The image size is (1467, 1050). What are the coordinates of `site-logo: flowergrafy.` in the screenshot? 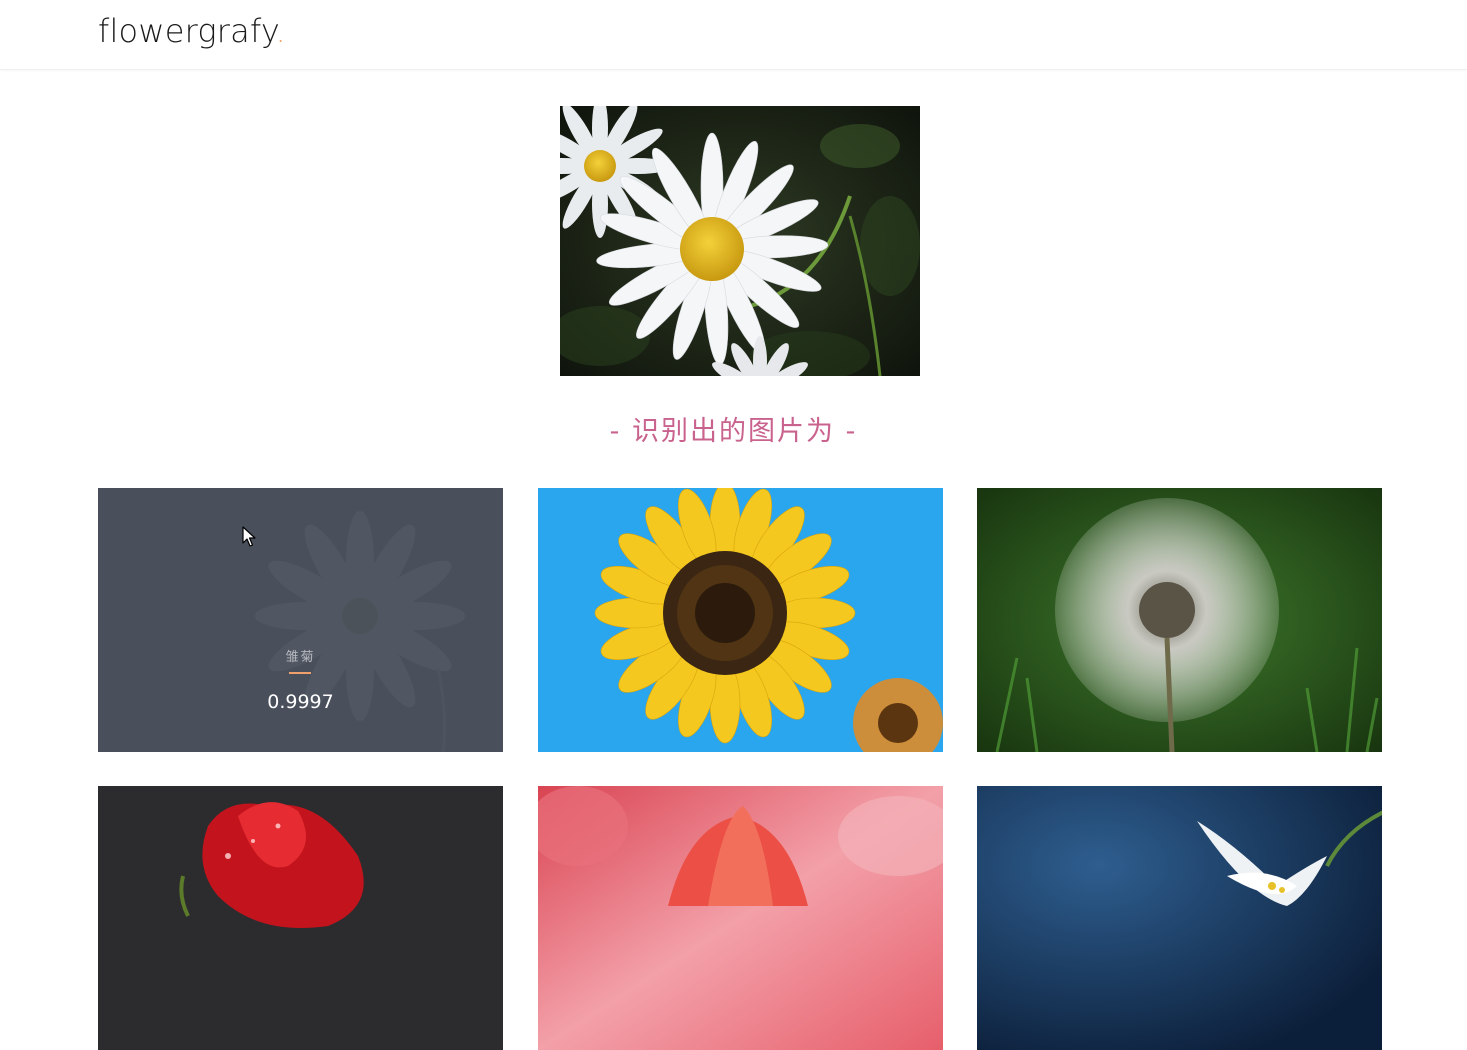 It's located at (192, 31).